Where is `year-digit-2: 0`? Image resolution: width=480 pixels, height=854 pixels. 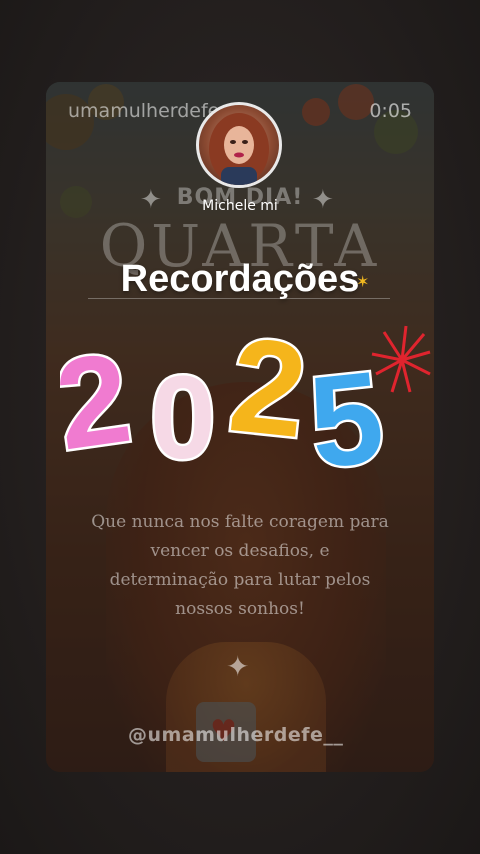 year-digit-2: 0 is located at coordinates (183, 415).